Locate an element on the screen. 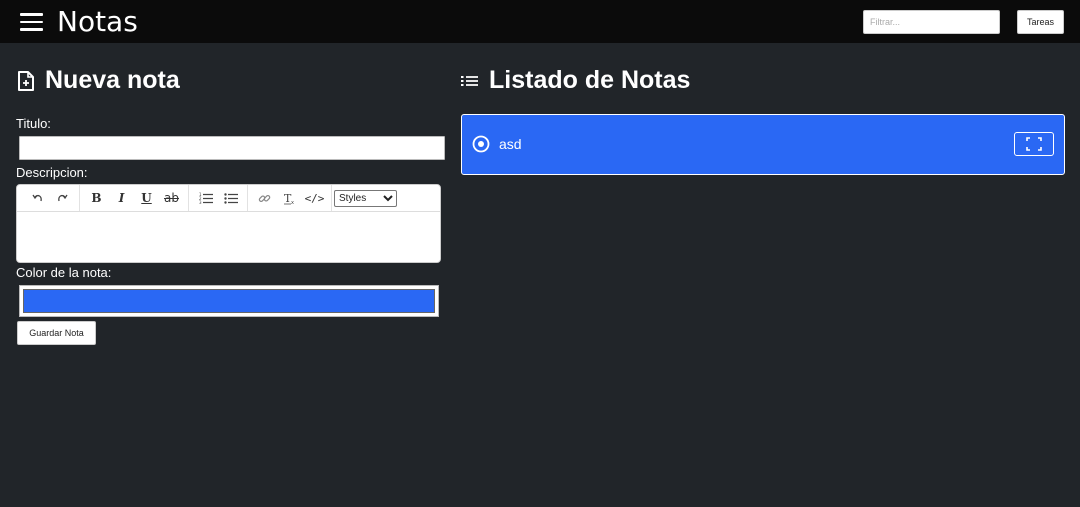  radio-circle-icon is located at coordinates (481, 144).